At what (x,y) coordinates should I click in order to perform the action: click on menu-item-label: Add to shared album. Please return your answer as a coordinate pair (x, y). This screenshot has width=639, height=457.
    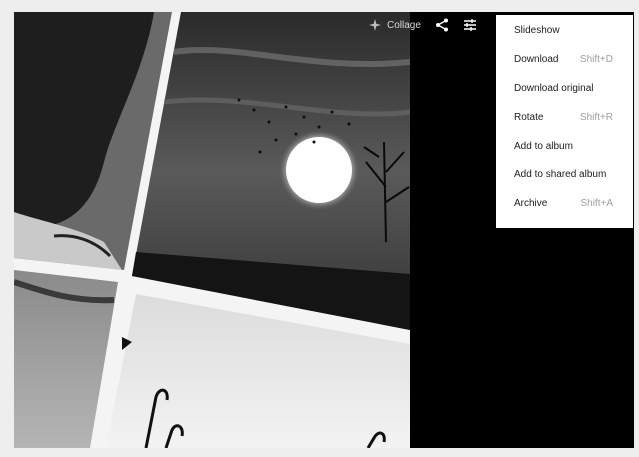
    Looking at the image, I should click on (560, 175).